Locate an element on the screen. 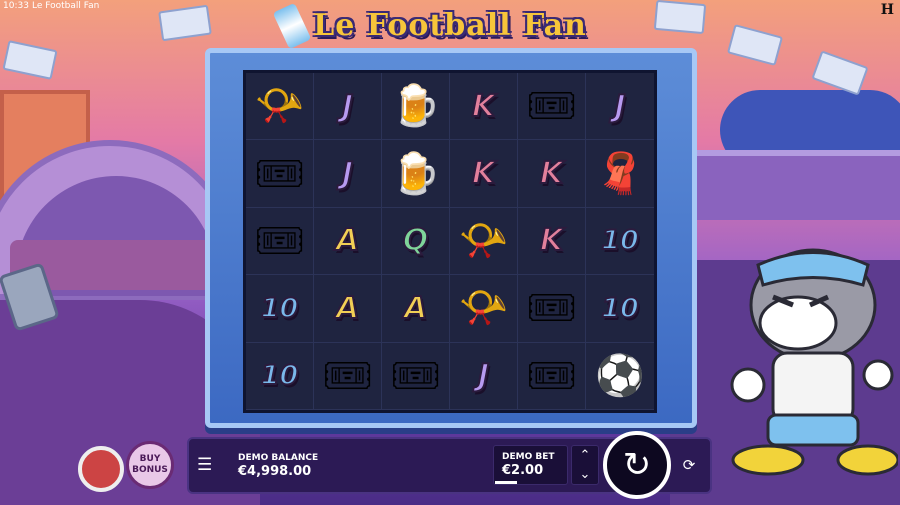  raccoon-mascot is located at coordinates (814, 362).